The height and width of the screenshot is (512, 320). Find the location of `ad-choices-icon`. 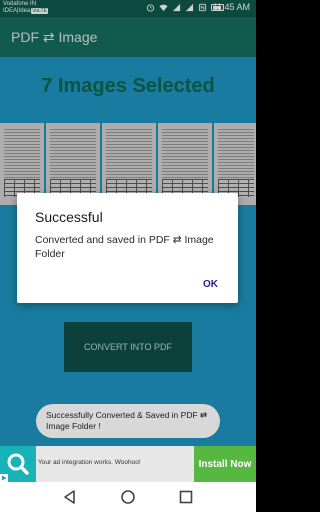

ad-choices-icon is located at coordinates (4, 478).